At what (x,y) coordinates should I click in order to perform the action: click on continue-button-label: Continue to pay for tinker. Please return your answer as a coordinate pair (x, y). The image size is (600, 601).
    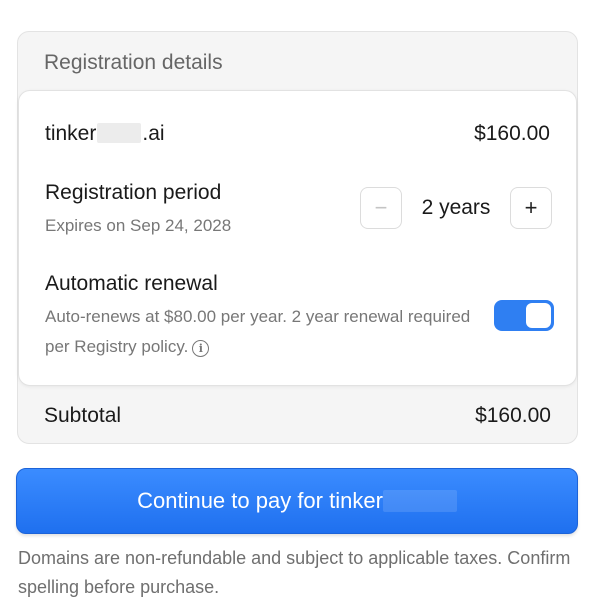
    Looking at the image, I should click on (260, 500).